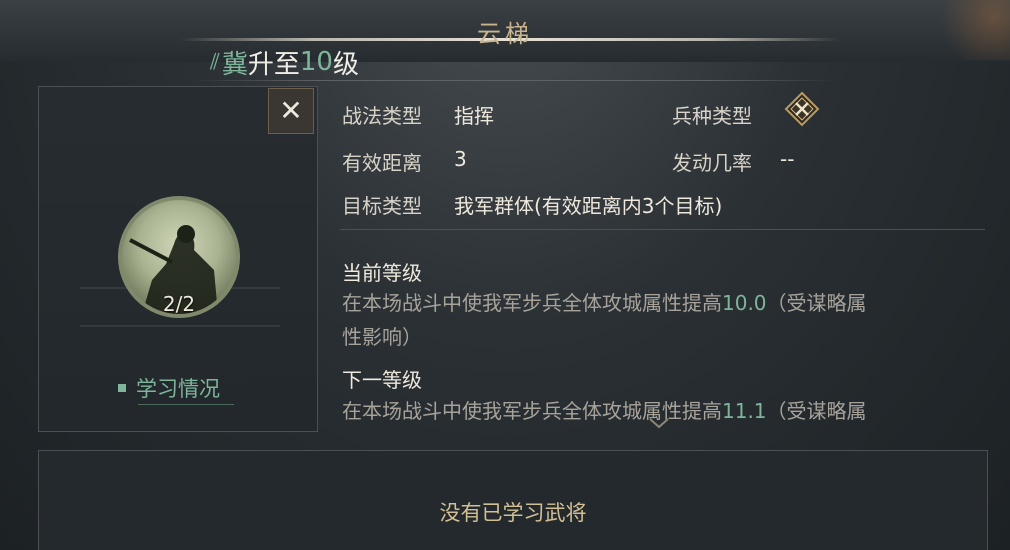 The width and height of the screenshot is (1010, 550). Describe the element at coordinates (382, 380) in the screenshot. I see `next-level-title: 下一等级` at that location.